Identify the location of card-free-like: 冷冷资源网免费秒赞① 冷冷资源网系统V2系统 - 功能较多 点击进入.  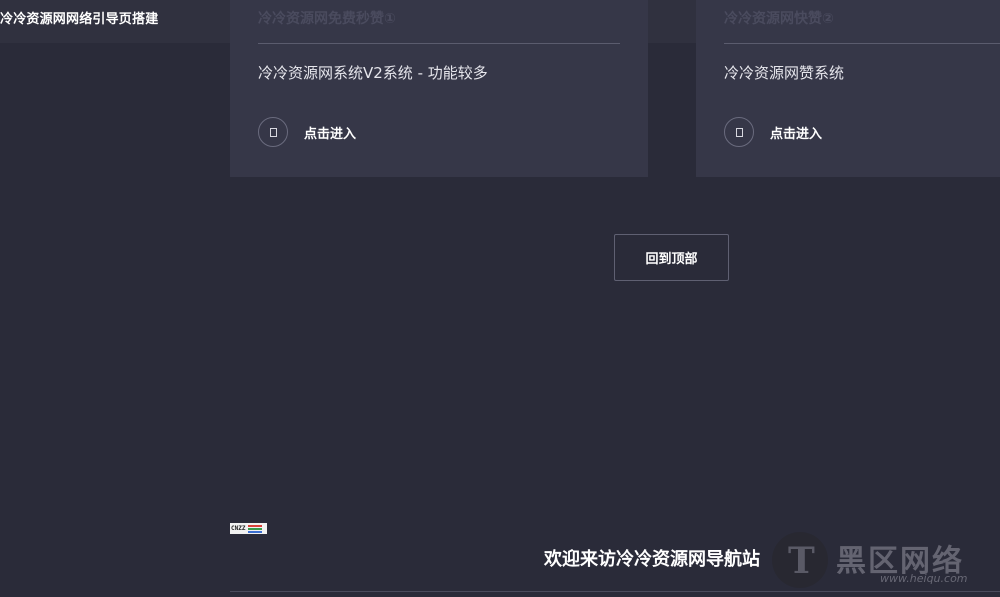
(439, 88).